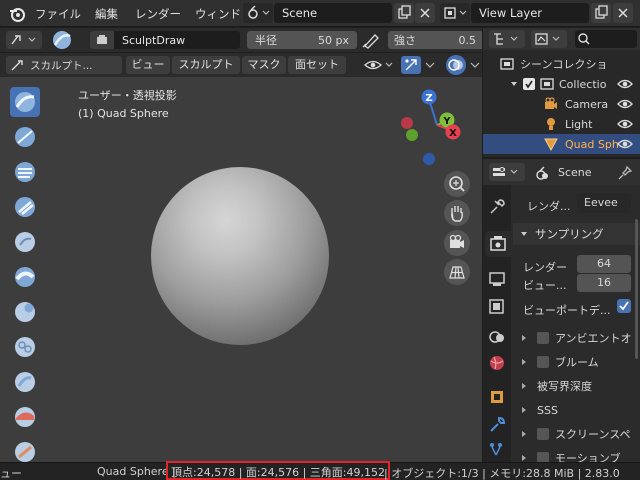  What do you see at coordinates (514, 84) in the screenshot?
I see `expand-chevron-icon` at bounding box center [514, 84].